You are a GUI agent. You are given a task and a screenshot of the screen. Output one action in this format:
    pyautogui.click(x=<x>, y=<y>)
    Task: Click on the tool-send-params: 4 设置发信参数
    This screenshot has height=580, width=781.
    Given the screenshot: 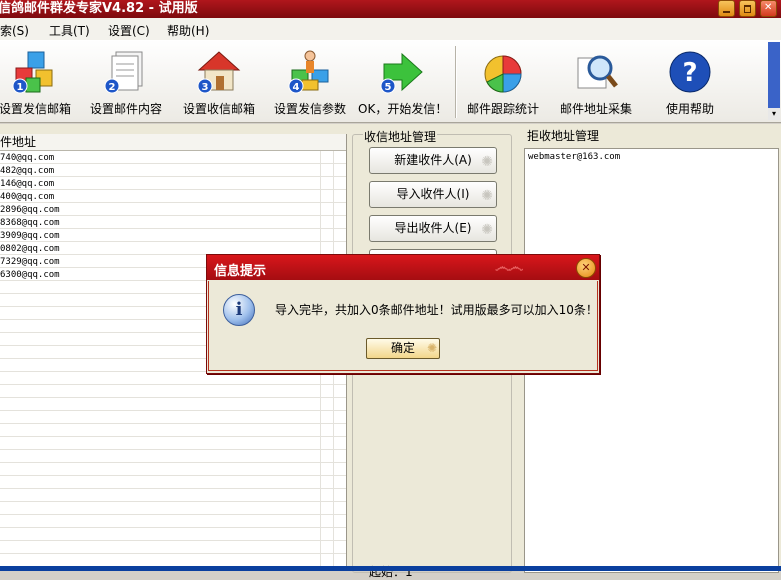 What is the action you would take?
    pyautogui.click(x=310, y=80)
    